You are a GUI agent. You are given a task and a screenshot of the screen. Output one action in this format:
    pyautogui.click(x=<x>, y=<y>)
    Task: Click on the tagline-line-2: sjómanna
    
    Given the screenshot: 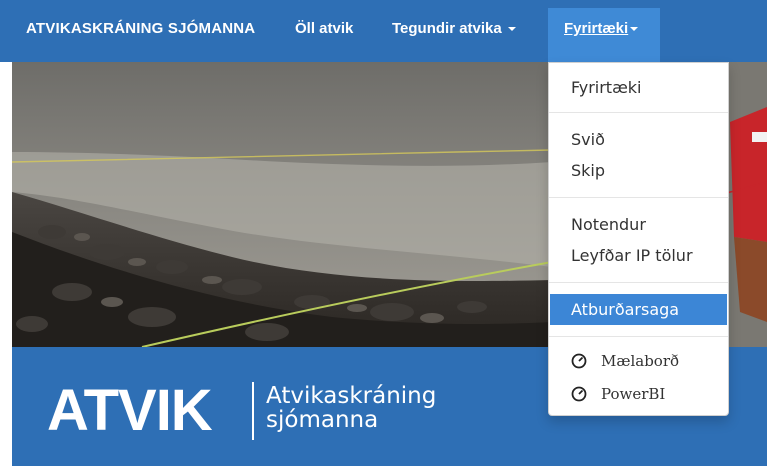 What is the action you would take?
    pyautogui.click(x=322, y=420)
    